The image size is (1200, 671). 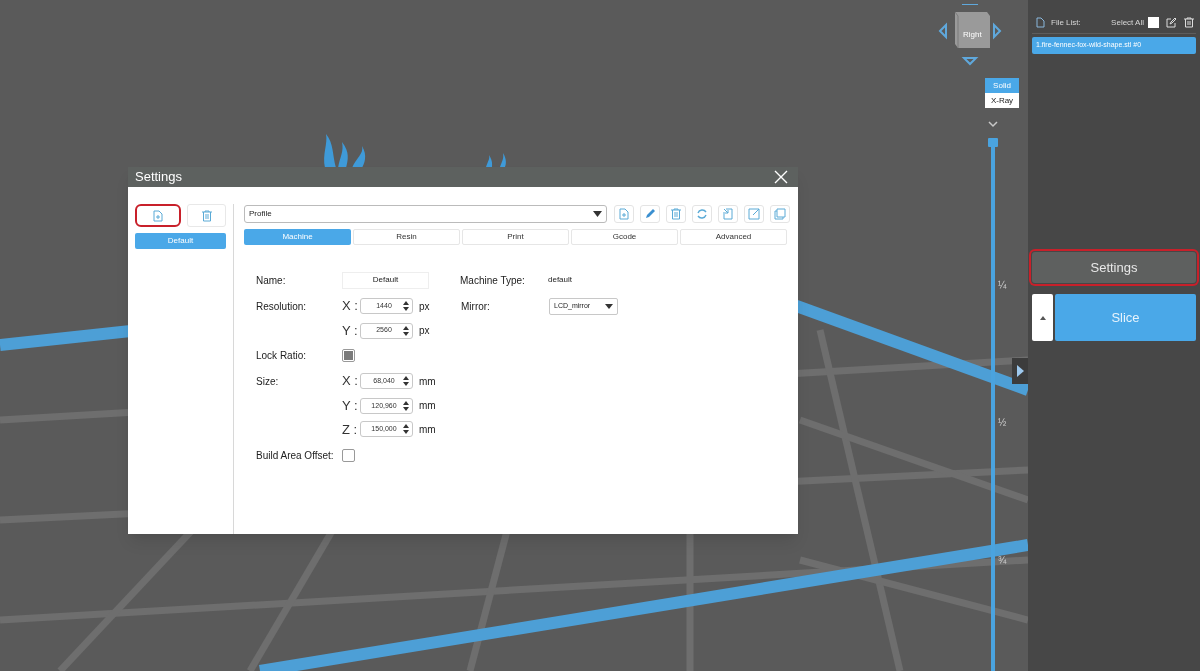 I want to click on field-label: Machine Type:, so click(x=493, y=280).